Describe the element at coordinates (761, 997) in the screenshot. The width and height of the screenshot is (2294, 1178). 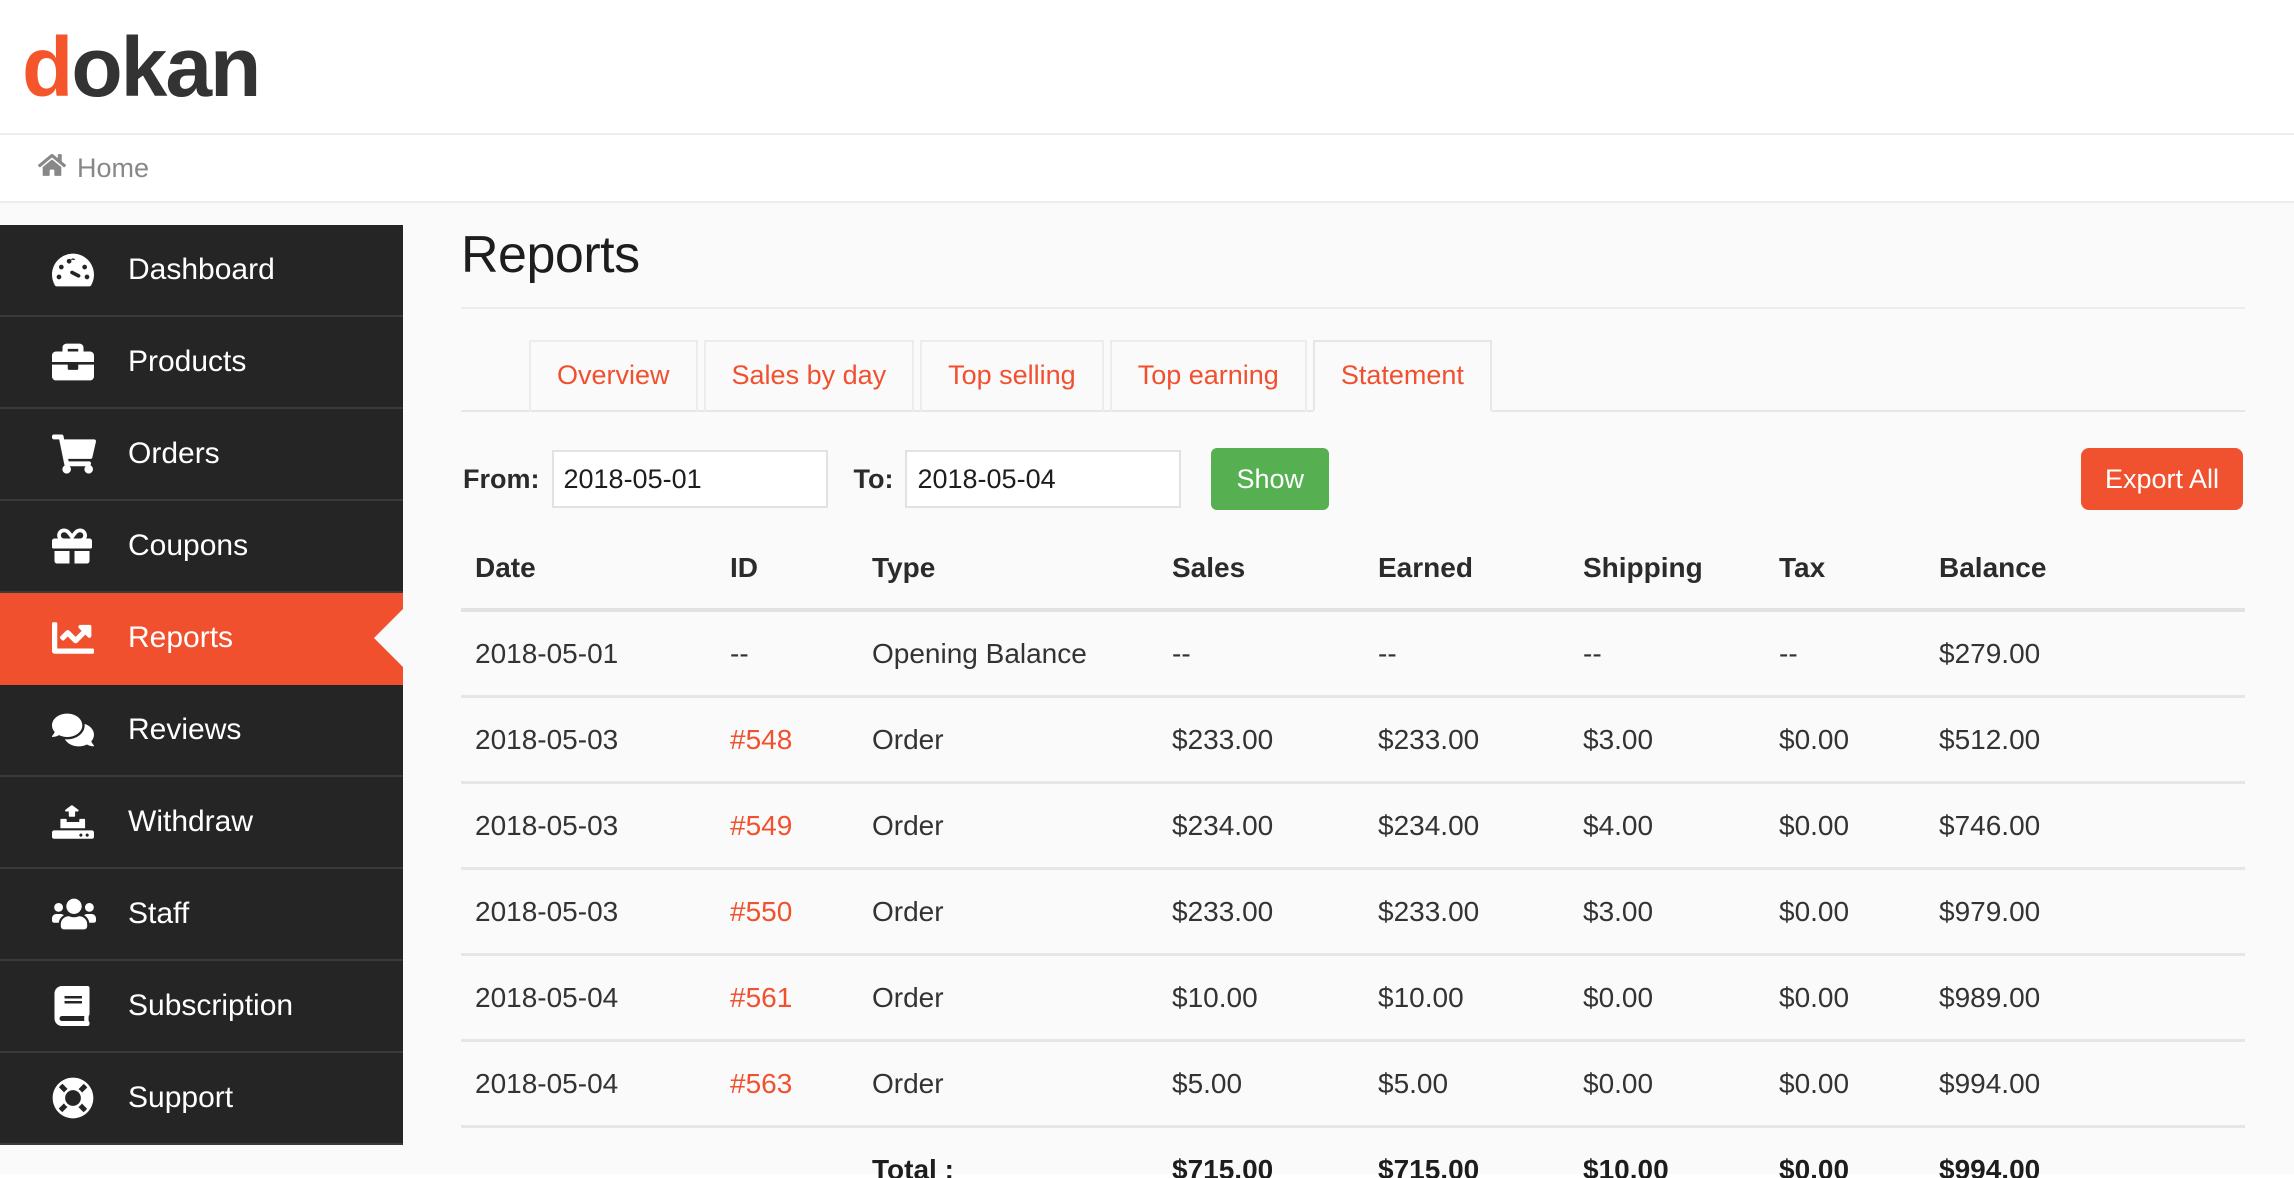
I see `order-id-link: #561` at that location.